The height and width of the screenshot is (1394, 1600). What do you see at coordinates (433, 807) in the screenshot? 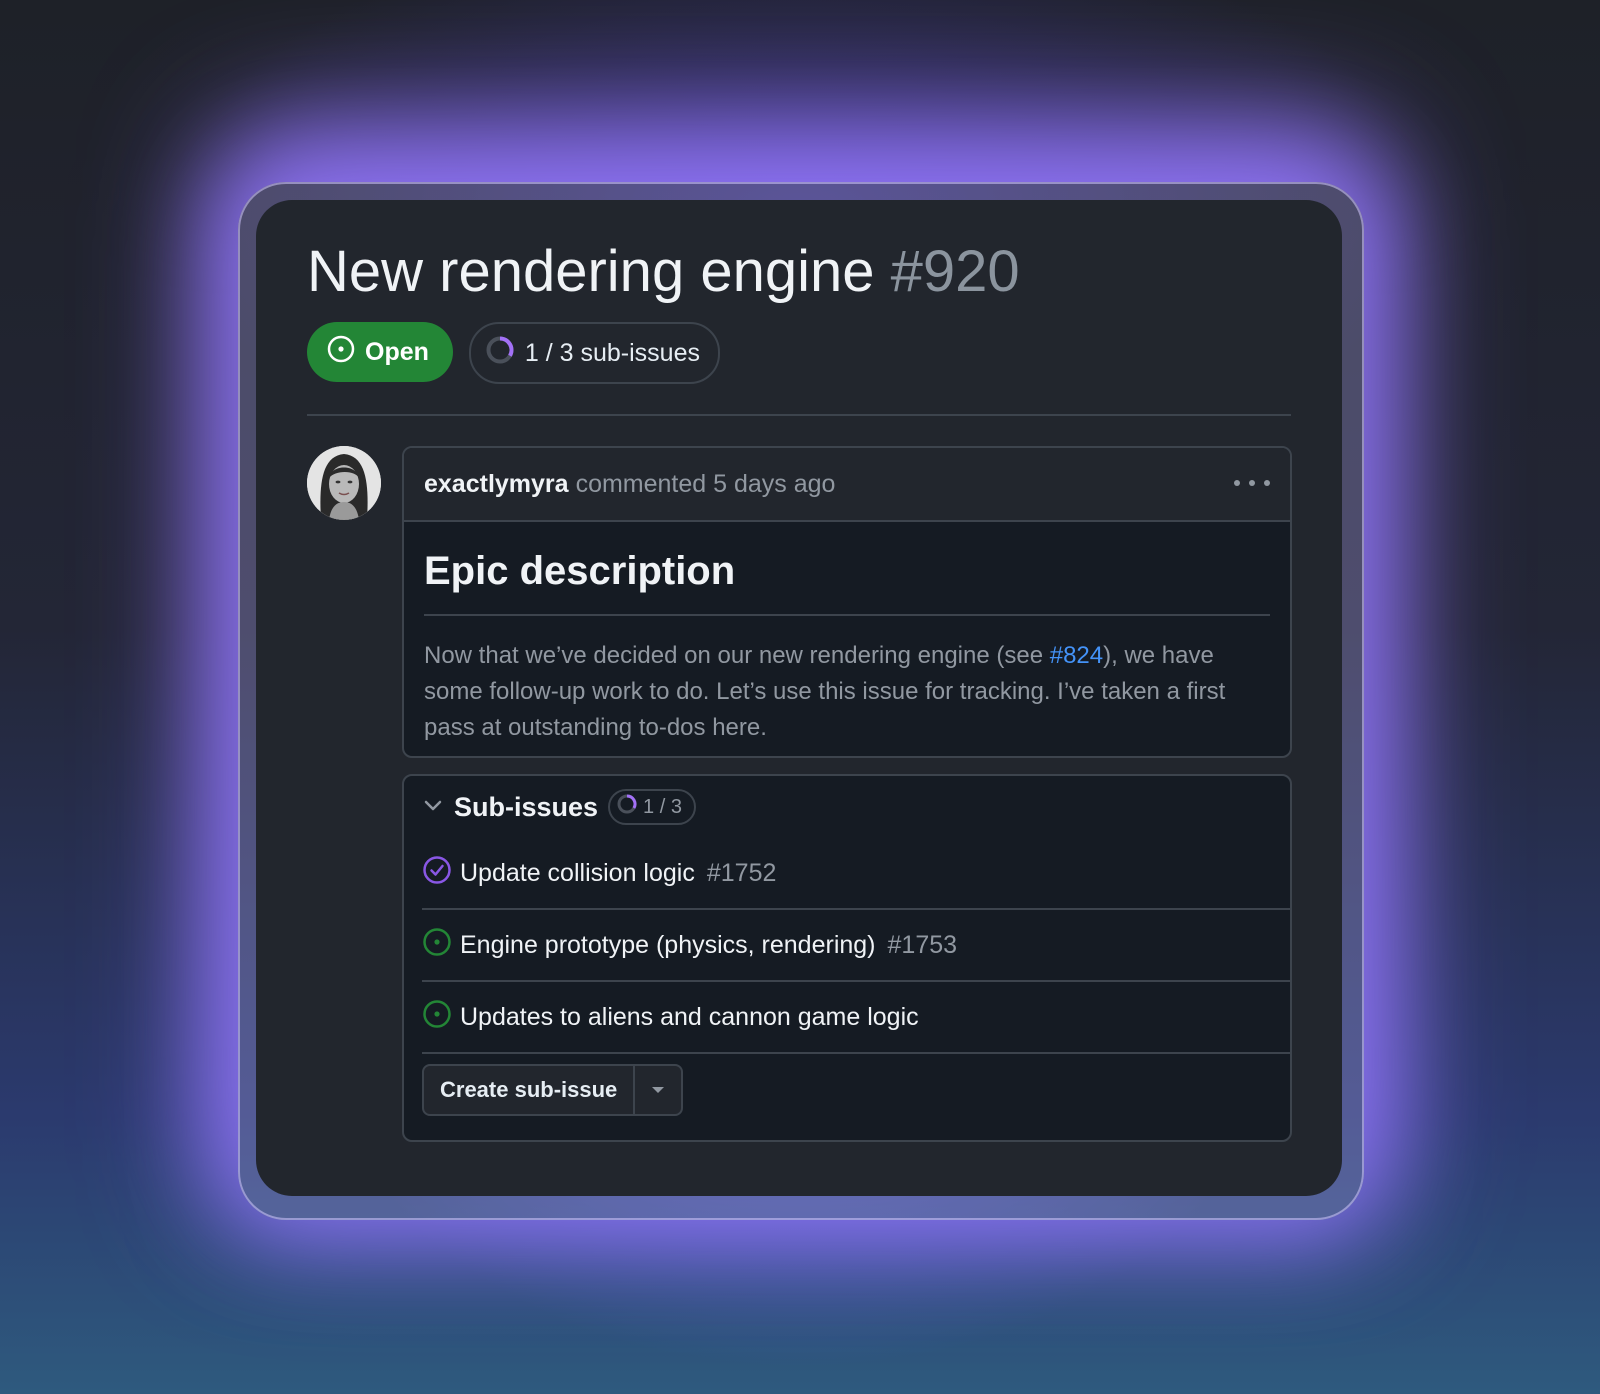
I see `chevron-down-icon` at bounding box center [433, 807].